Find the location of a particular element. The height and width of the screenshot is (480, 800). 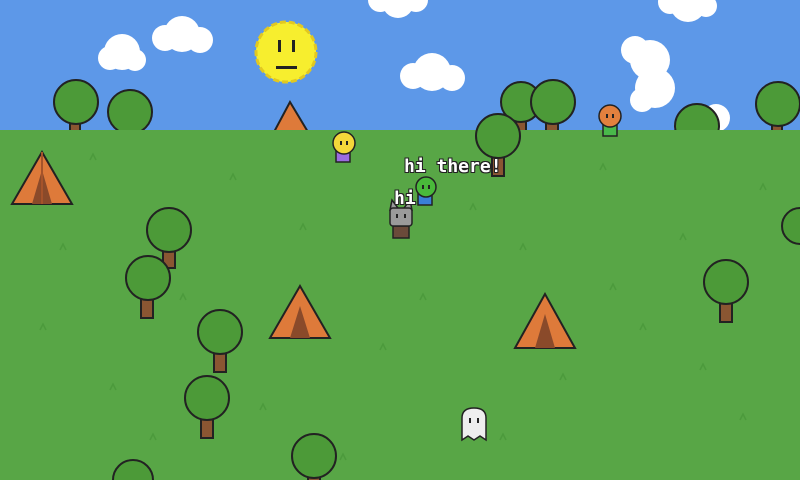

sun-face is located at coordinates (286, 52).